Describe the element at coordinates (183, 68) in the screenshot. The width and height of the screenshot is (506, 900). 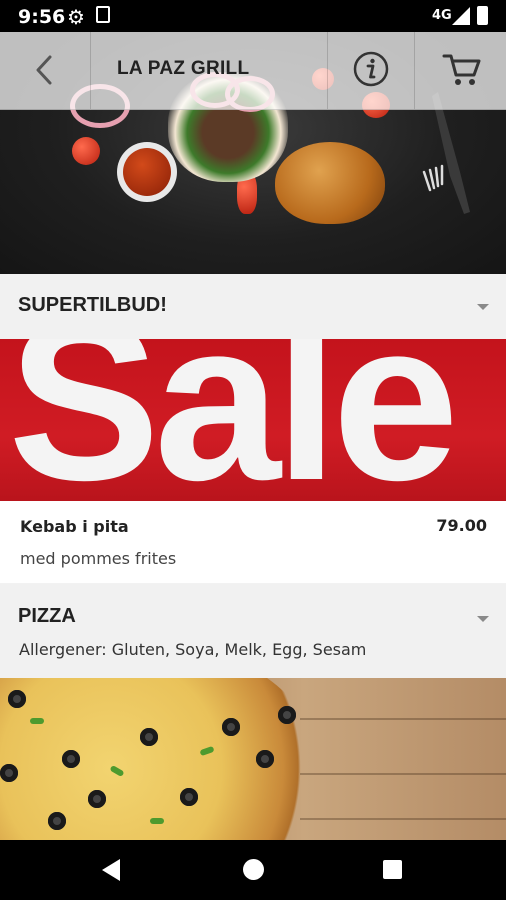
I see `restaurant-title: LA PAZ GRILL` at that location.